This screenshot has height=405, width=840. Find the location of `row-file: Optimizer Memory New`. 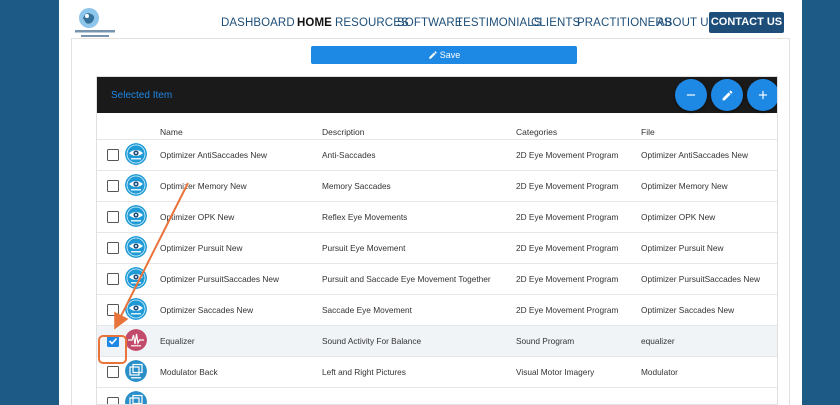

row-file: Optimizer Memory New is located at coordinates (684, 186).